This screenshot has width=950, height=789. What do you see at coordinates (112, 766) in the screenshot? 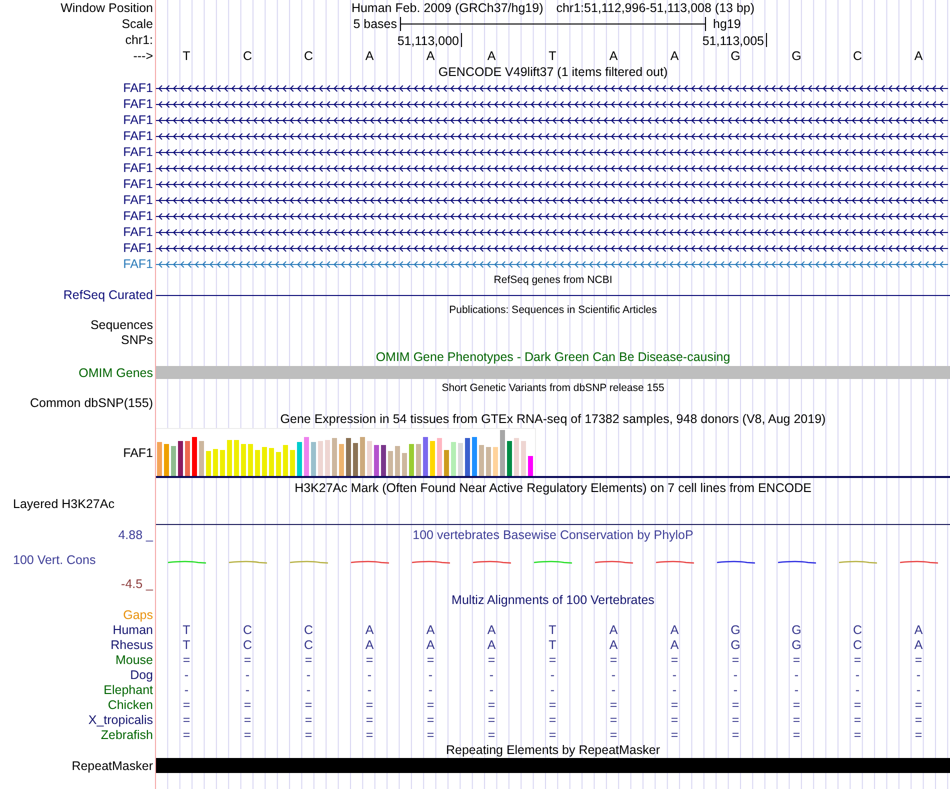
I see `track-label: RepeatMasker` at bounding box center [112, 766].